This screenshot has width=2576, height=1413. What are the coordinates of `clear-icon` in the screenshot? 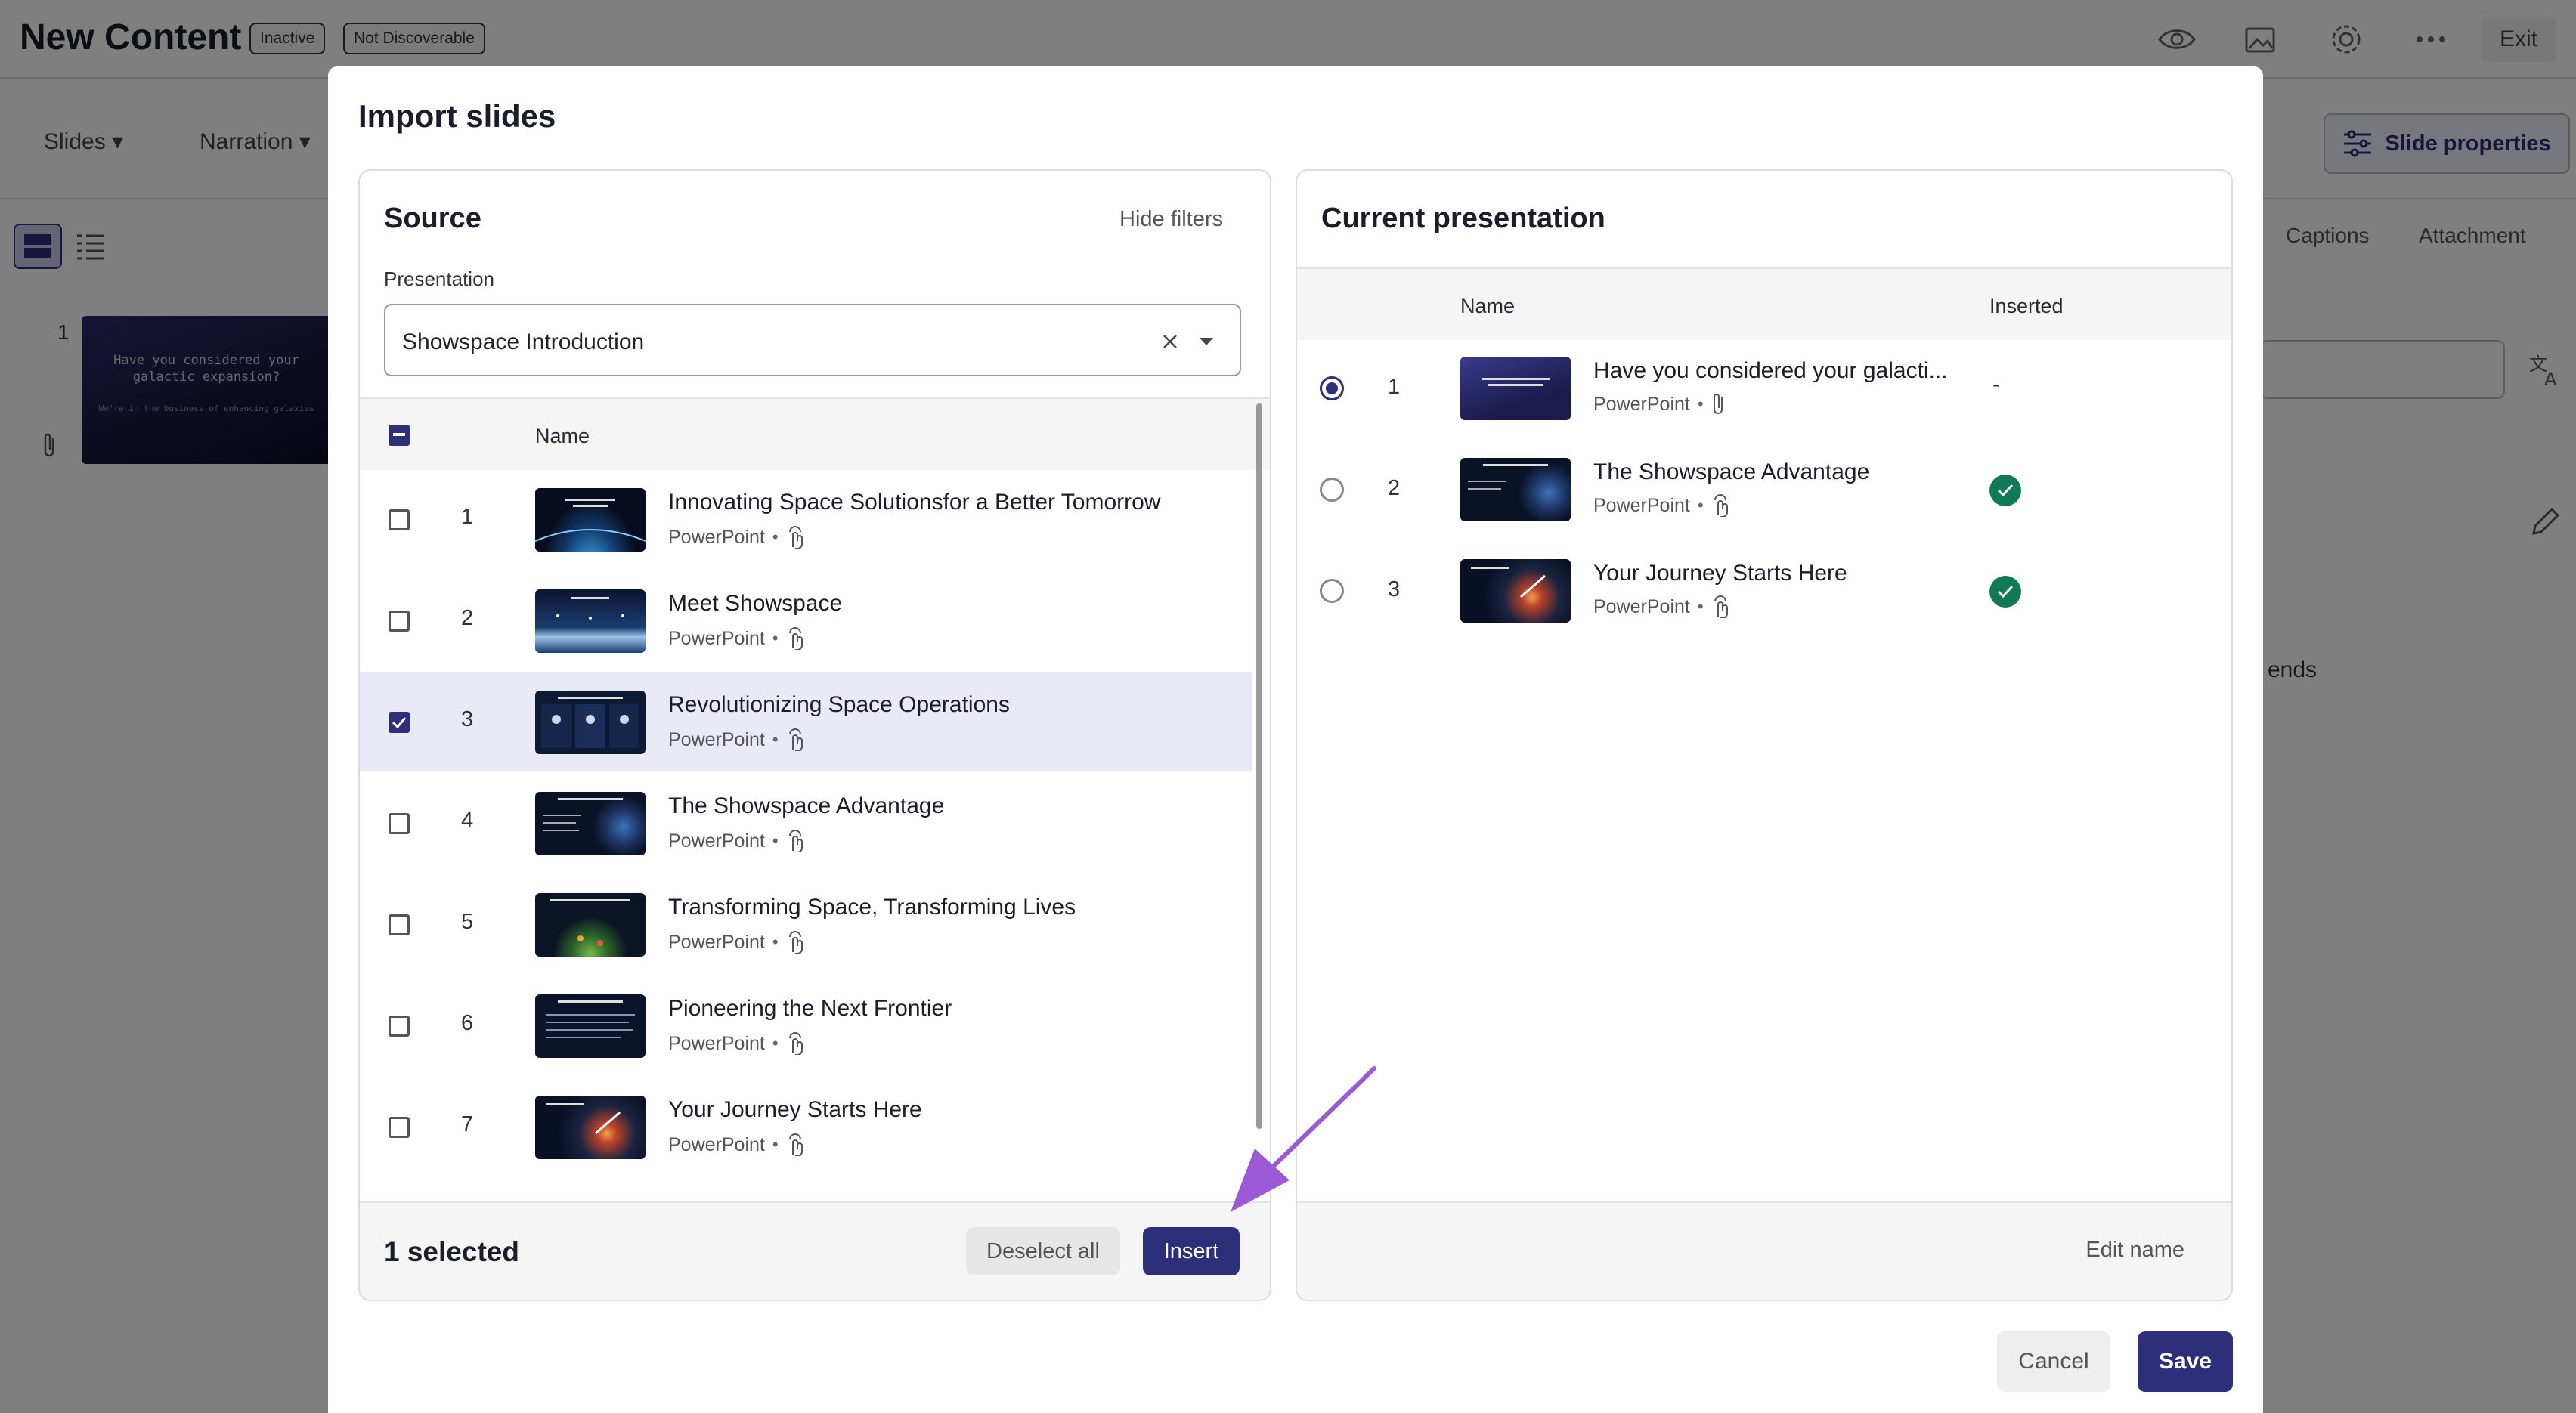 It's located at (1170, 341).